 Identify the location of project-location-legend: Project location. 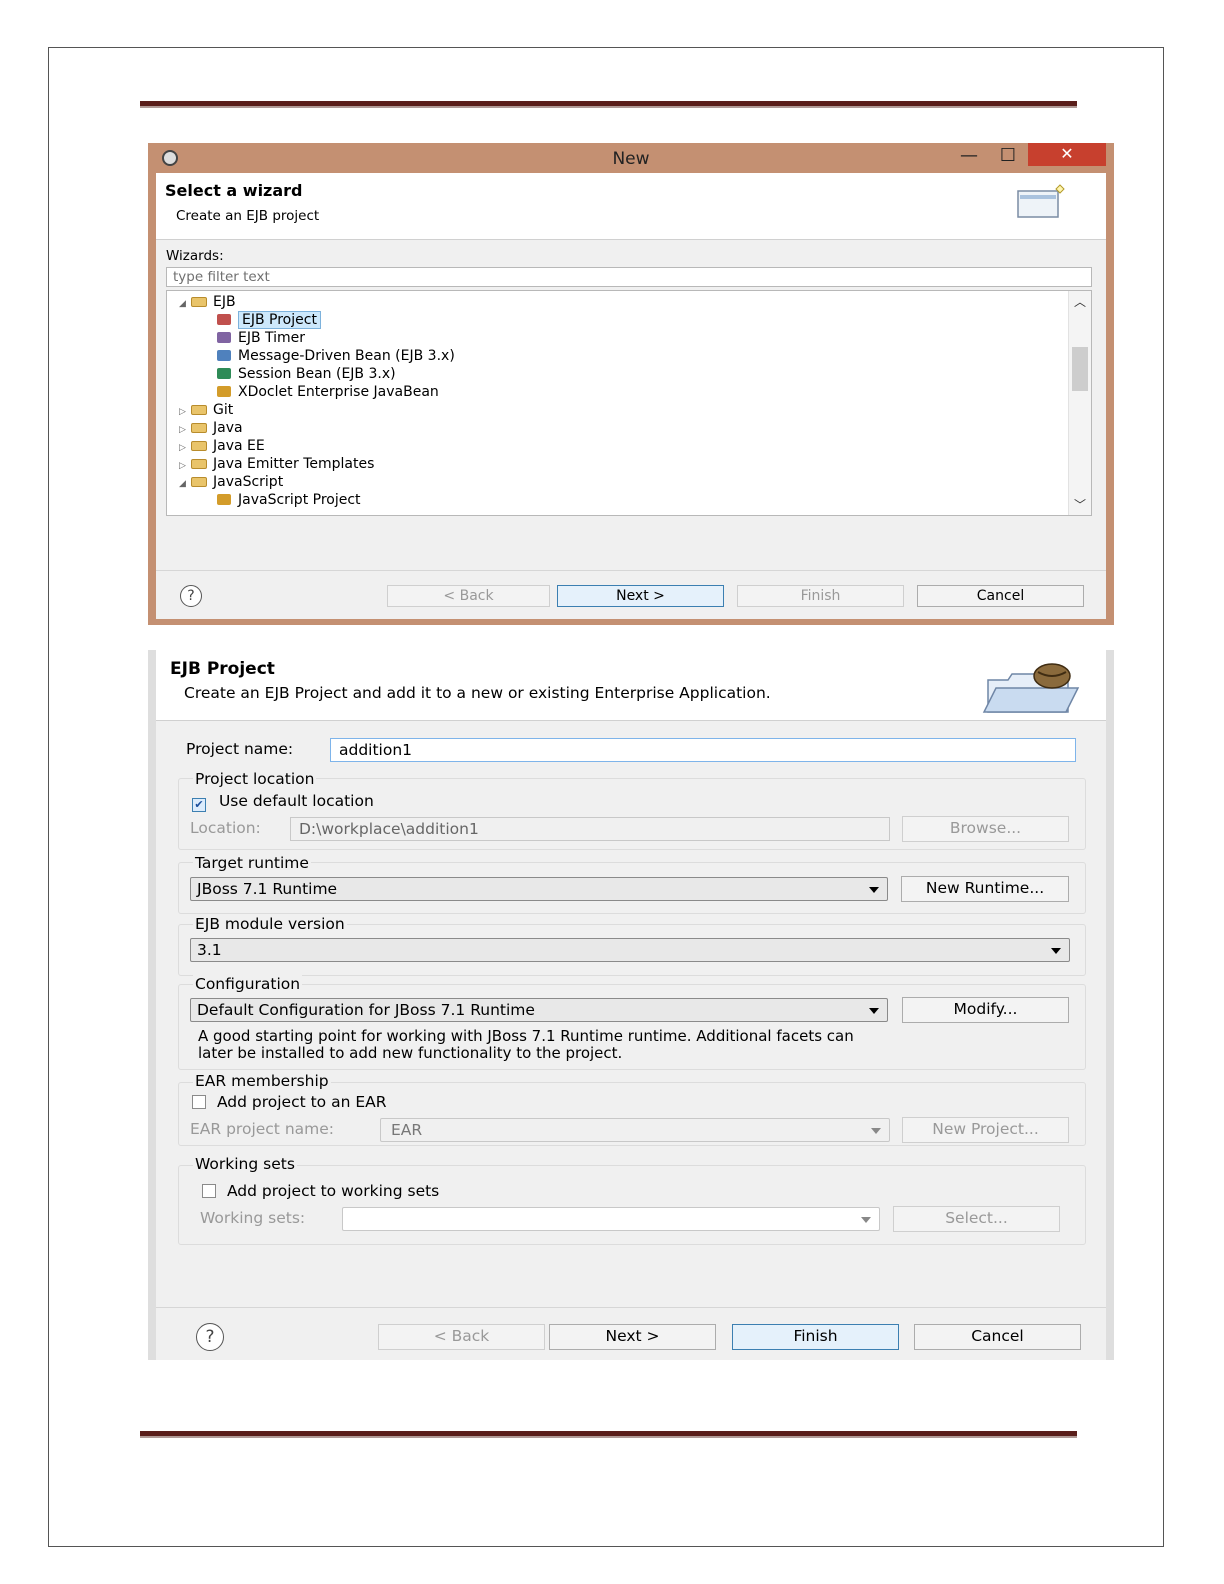
(255, 779).